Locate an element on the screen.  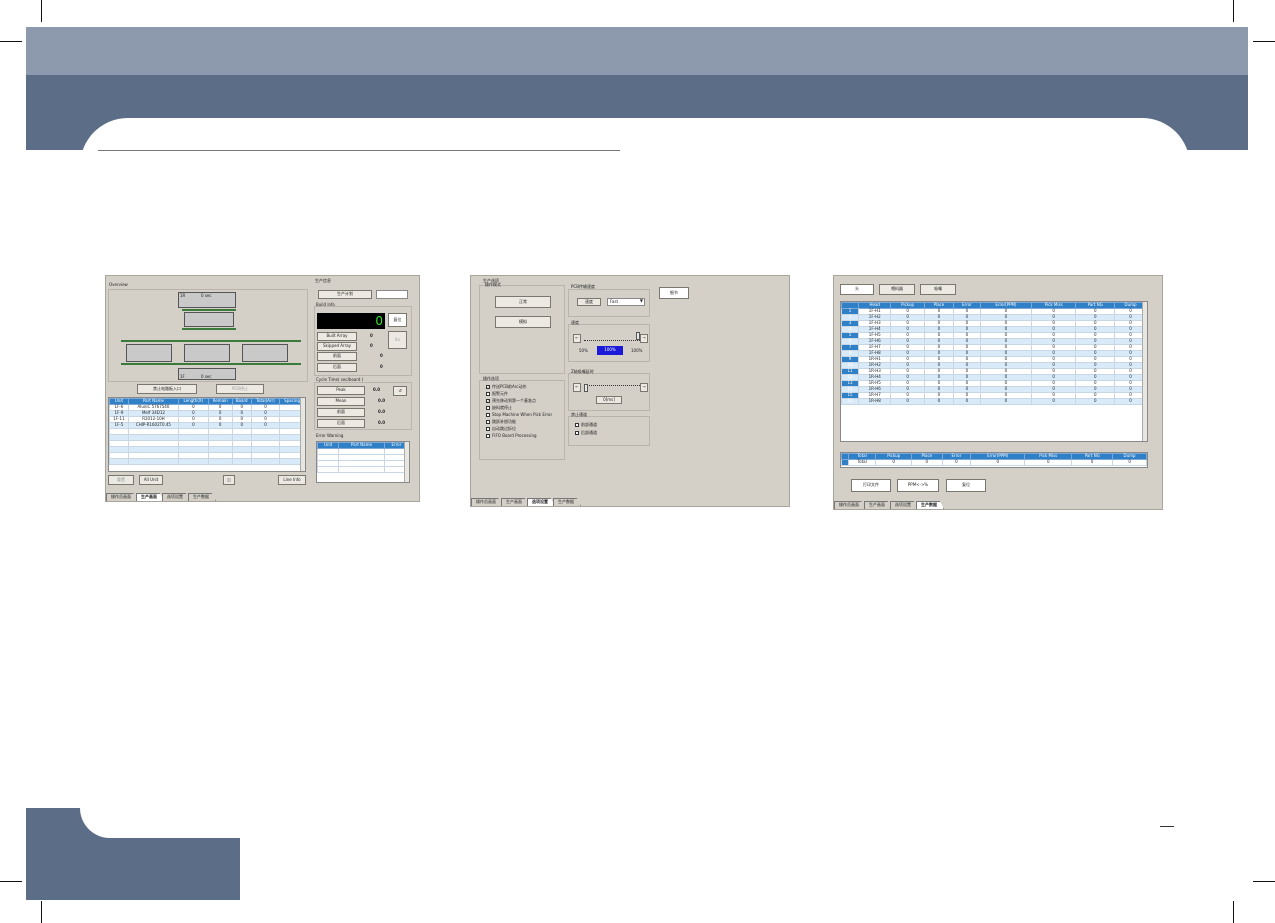
parts-scrollbar is located at coordinates (302, 434).